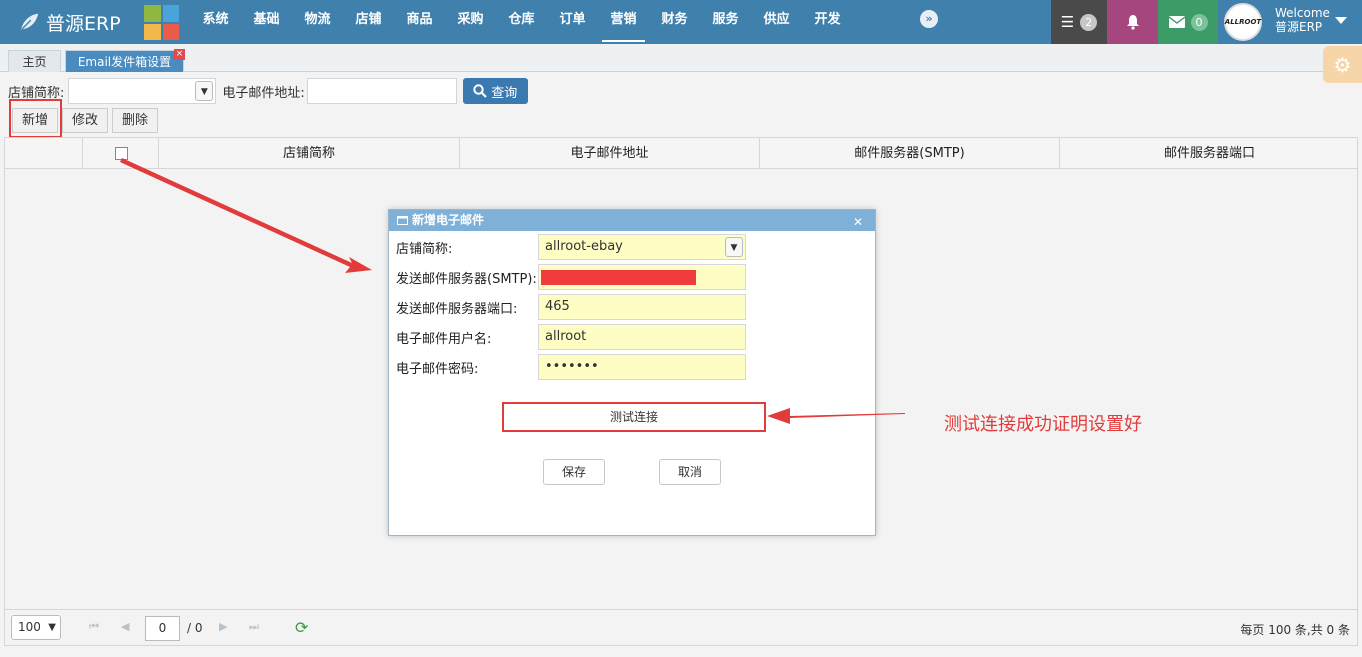 Image resolution: width=1362 pixels, height=657 pixels. What do you see at coordinates (836, 416) in the screenshot?
I see `arrow-to-test-button` at bounding box center [836, 416].